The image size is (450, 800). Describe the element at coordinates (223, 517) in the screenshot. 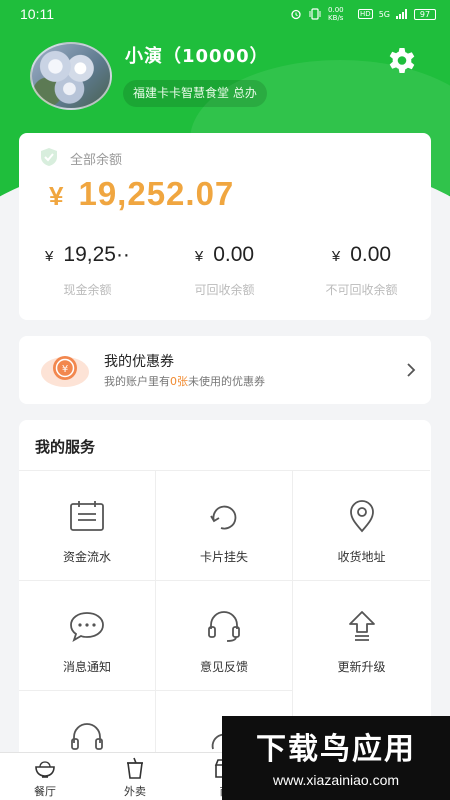

I see `refresh-icon` at that location.